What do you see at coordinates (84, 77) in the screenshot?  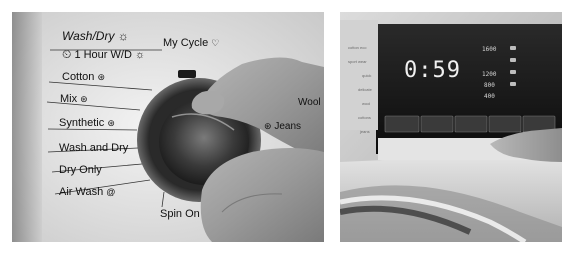 I see `label-cotton: Cotton ⊛` at bounding box center [84, 77].